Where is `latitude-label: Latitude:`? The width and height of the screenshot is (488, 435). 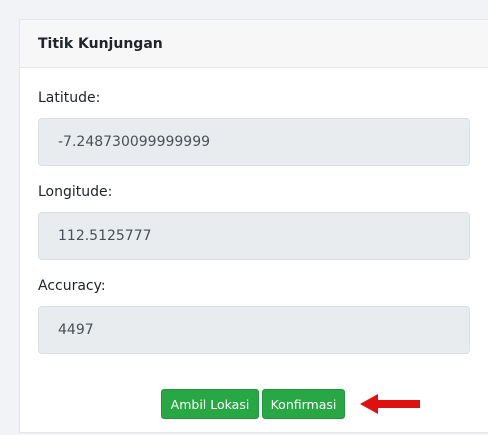 latitude-label: Latitude: is located at coordinates (69, 98).